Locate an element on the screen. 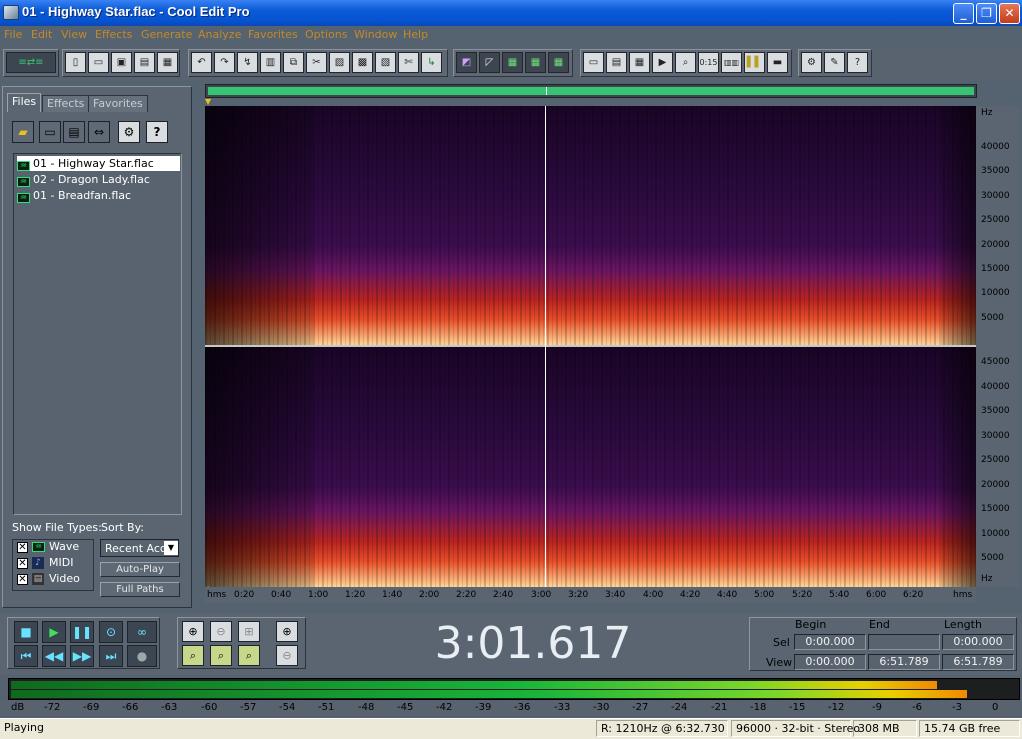 Image resolution: width=1022 pixels, height=739 pixels. repeat-last-icon: ↯ is located at coordinates (247, 62).